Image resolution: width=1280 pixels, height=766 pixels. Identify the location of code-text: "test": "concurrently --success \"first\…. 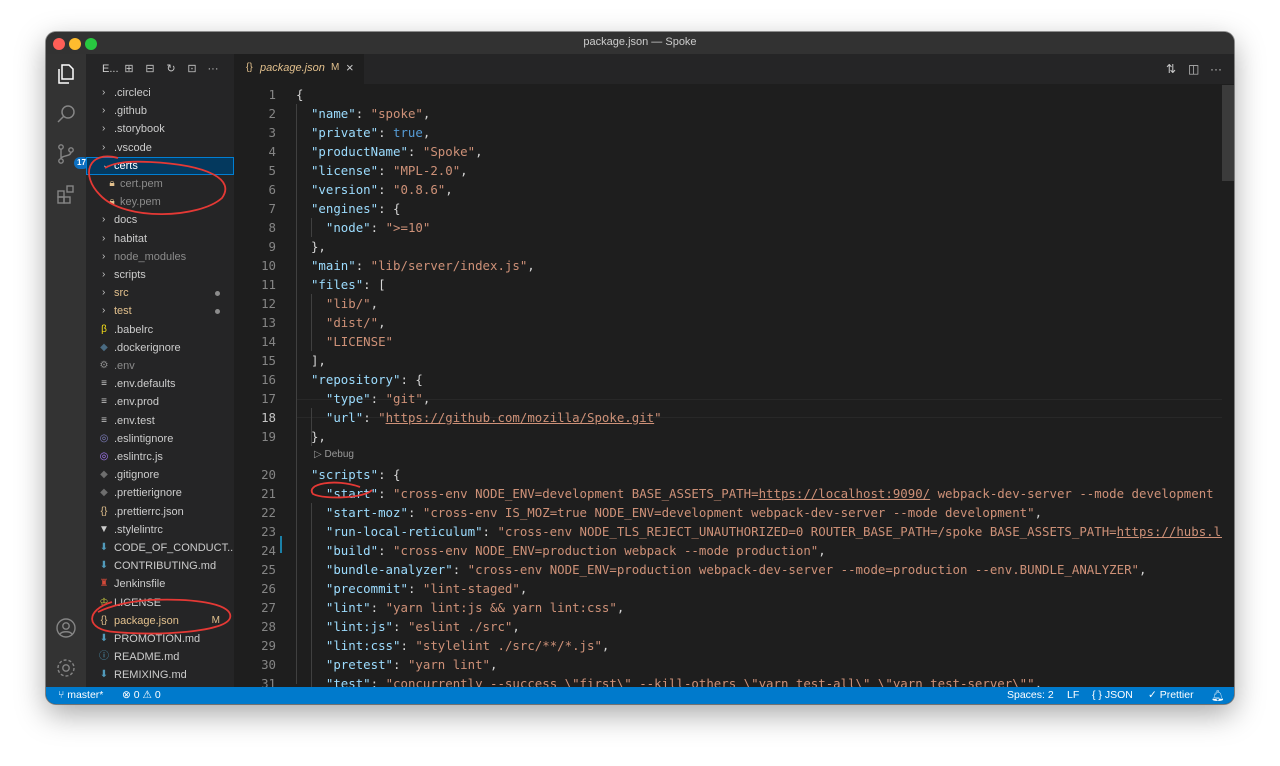
(684, 681).